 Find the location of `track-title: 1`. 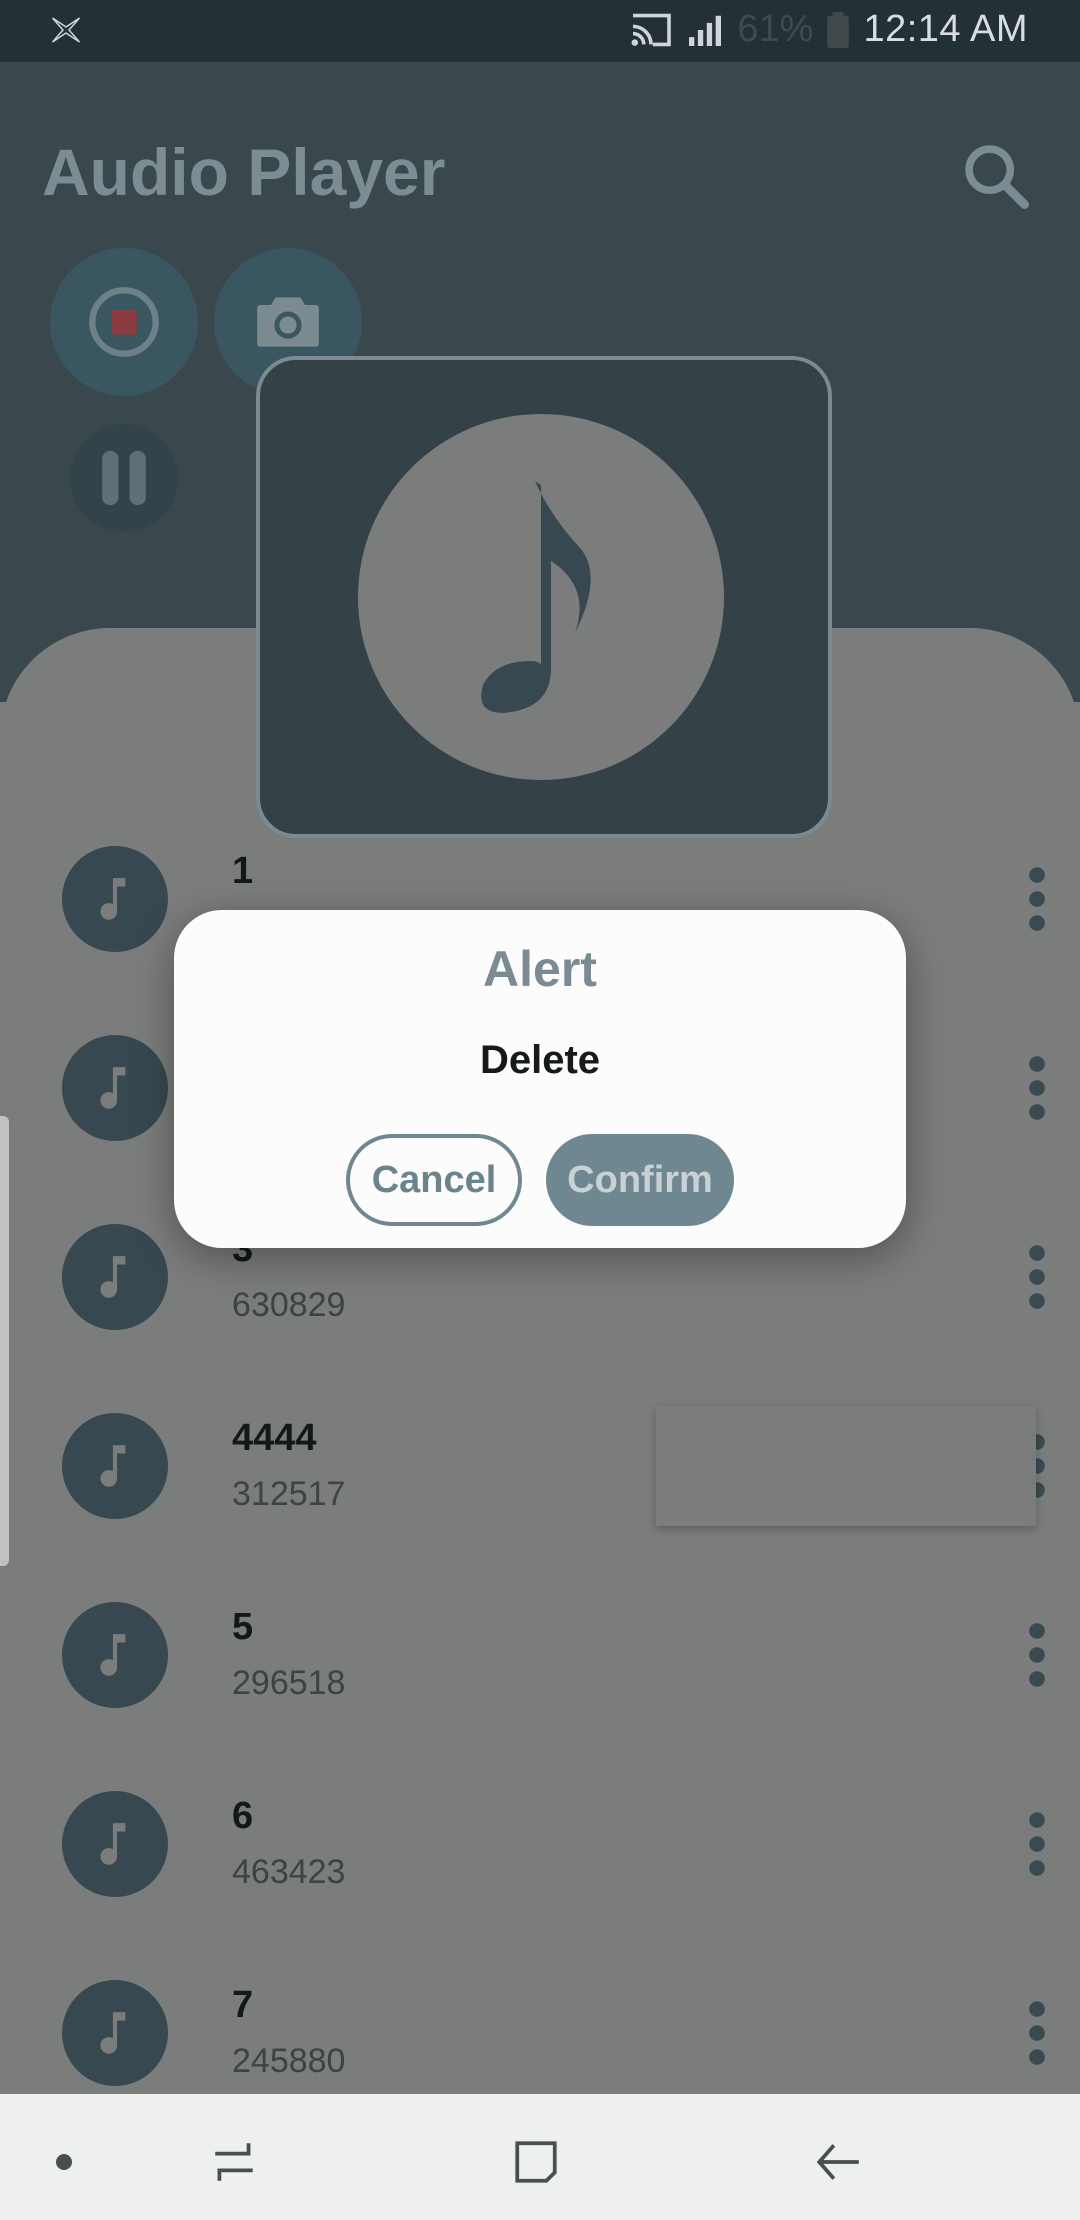

track-title: 1 is located at coordinates (243, 871).